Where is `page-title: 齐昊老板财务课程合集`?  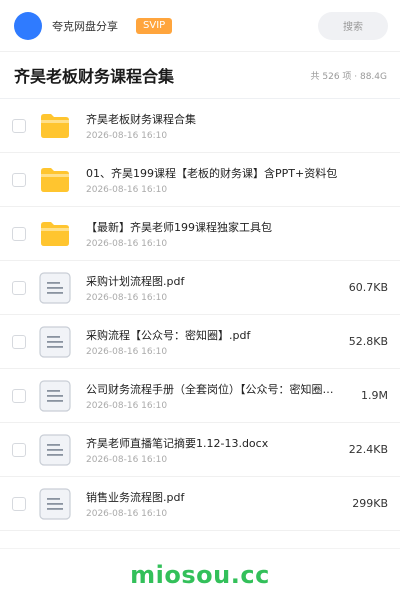 page-title: 齐昊老板财务课程合集 is located at coordinates (94, 76).